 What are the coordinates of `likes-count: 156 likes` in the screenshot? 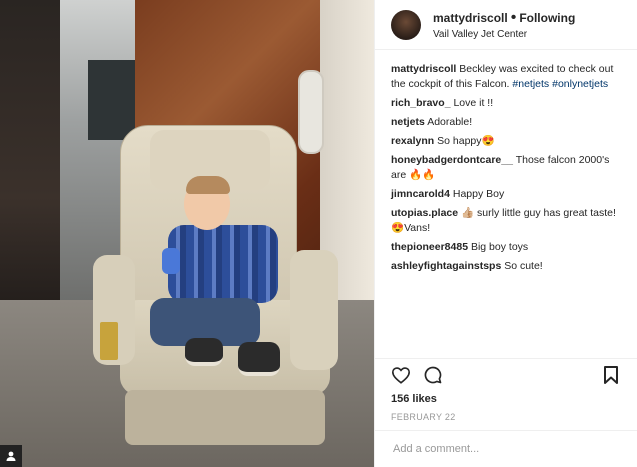 It's located at (414, 399).